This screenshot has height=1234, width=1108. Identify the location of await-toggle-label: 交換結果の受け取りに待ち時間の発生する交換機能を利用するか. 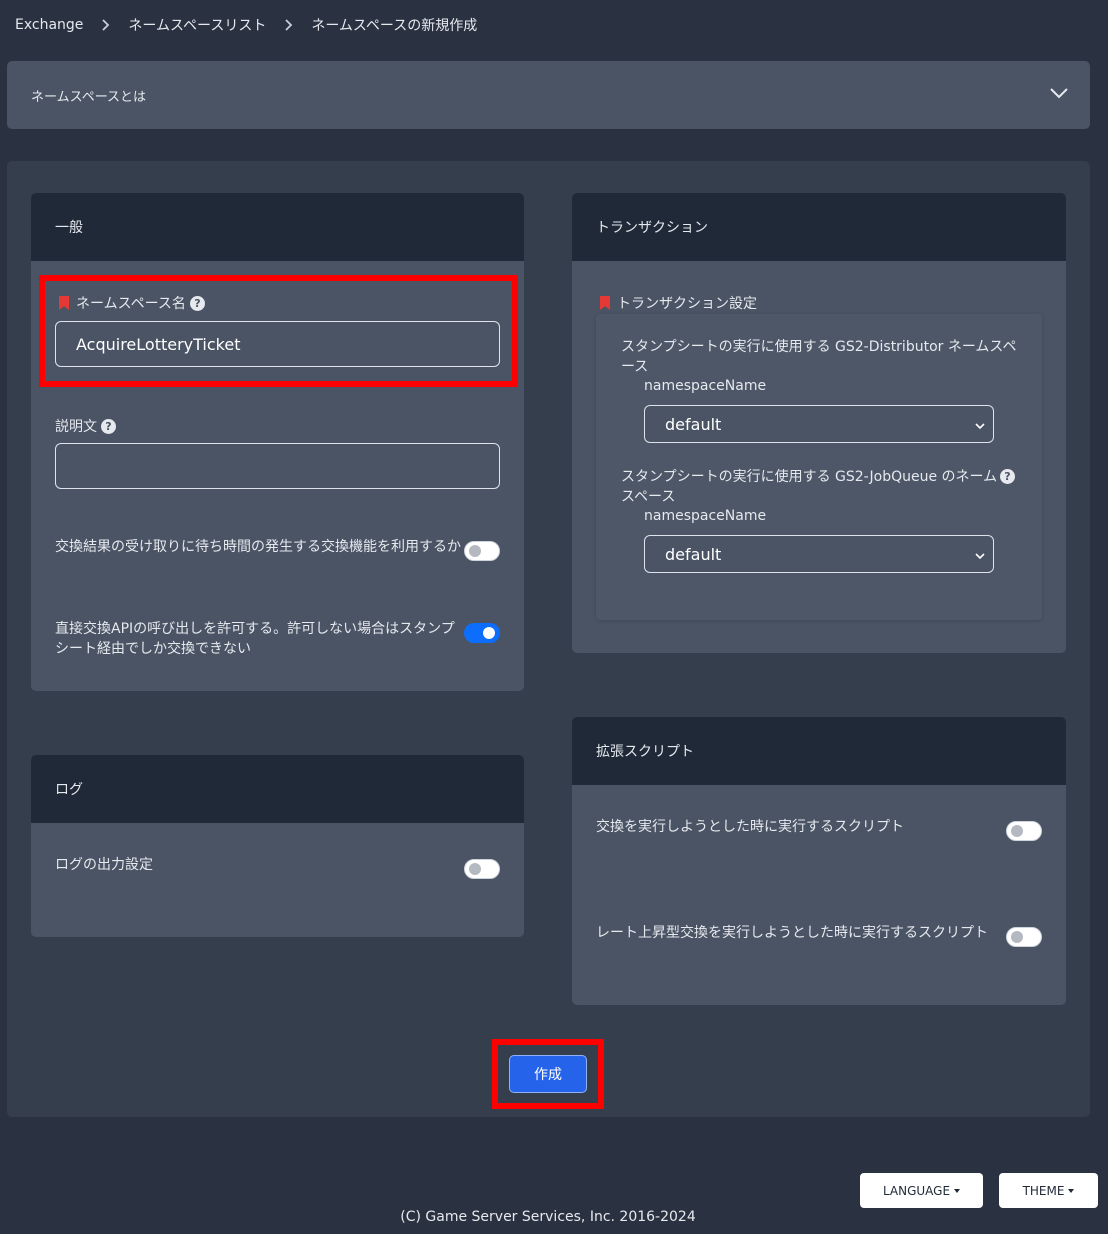
(258, 547).